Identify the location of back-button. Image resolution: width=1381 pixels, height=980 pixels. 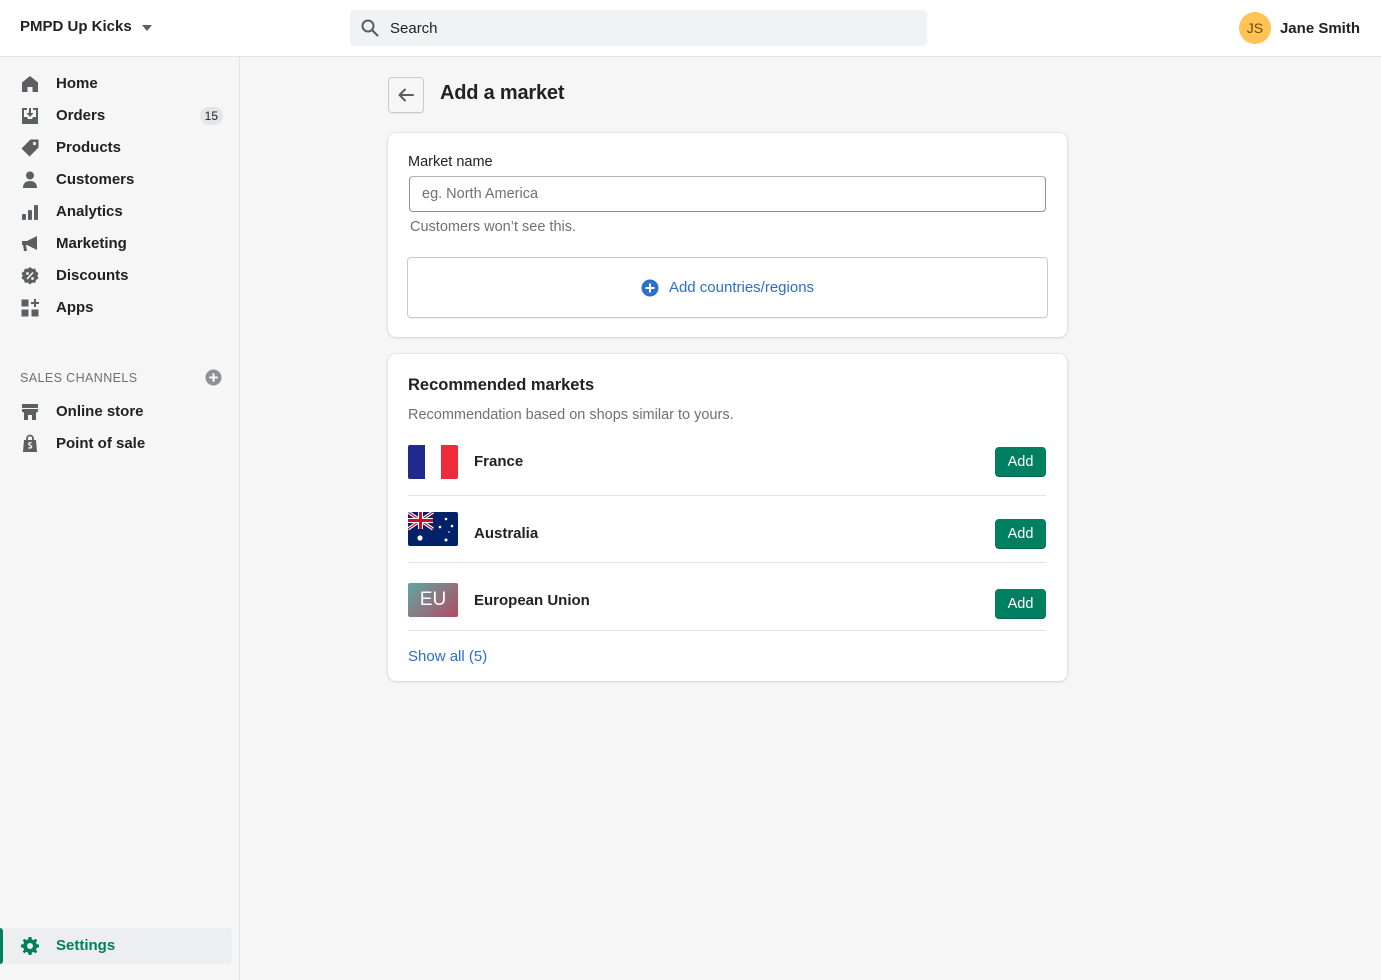
(406, 95).